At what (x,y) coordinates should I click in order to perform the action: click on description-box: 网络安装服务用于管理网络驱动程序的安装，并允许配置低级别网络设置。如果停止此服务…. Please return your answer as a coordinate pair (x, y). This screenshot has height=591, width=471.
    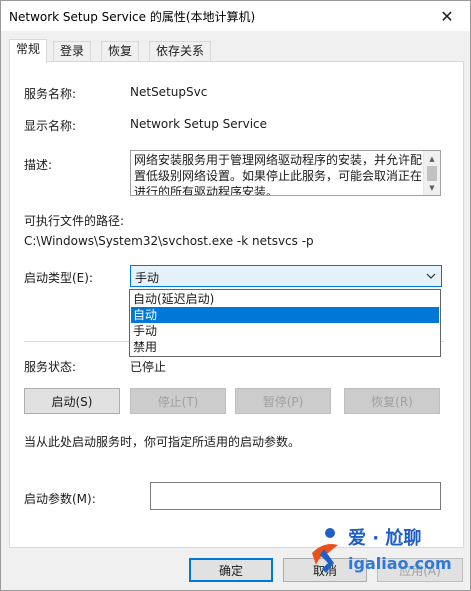
    Looking at the image, I should click on (285, 173).